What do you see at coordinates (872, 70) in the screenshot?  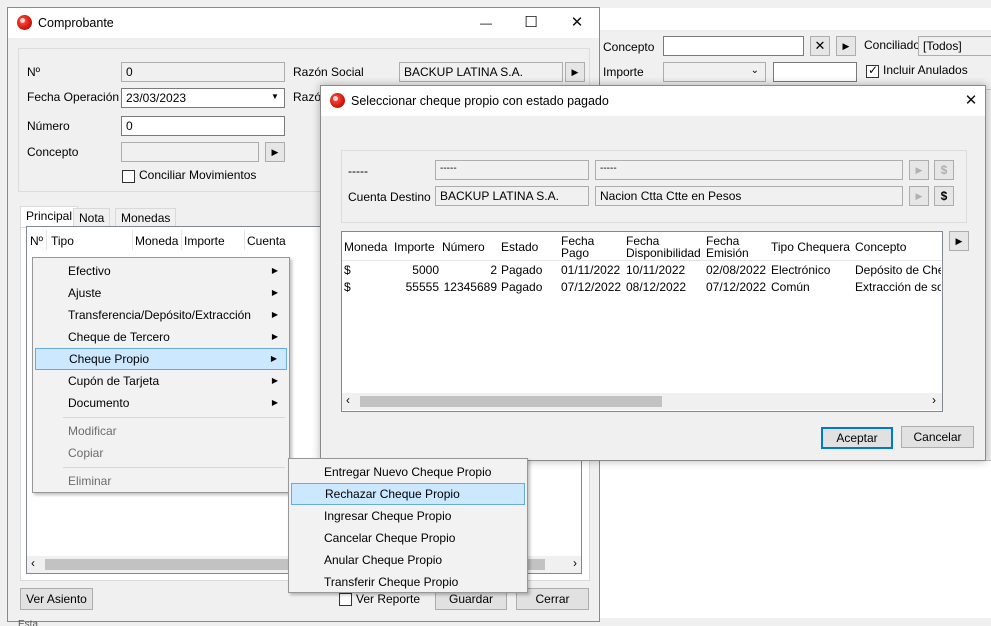 I see `bg-incluir-anulados-checkbox` at bounding box center [872, 70].